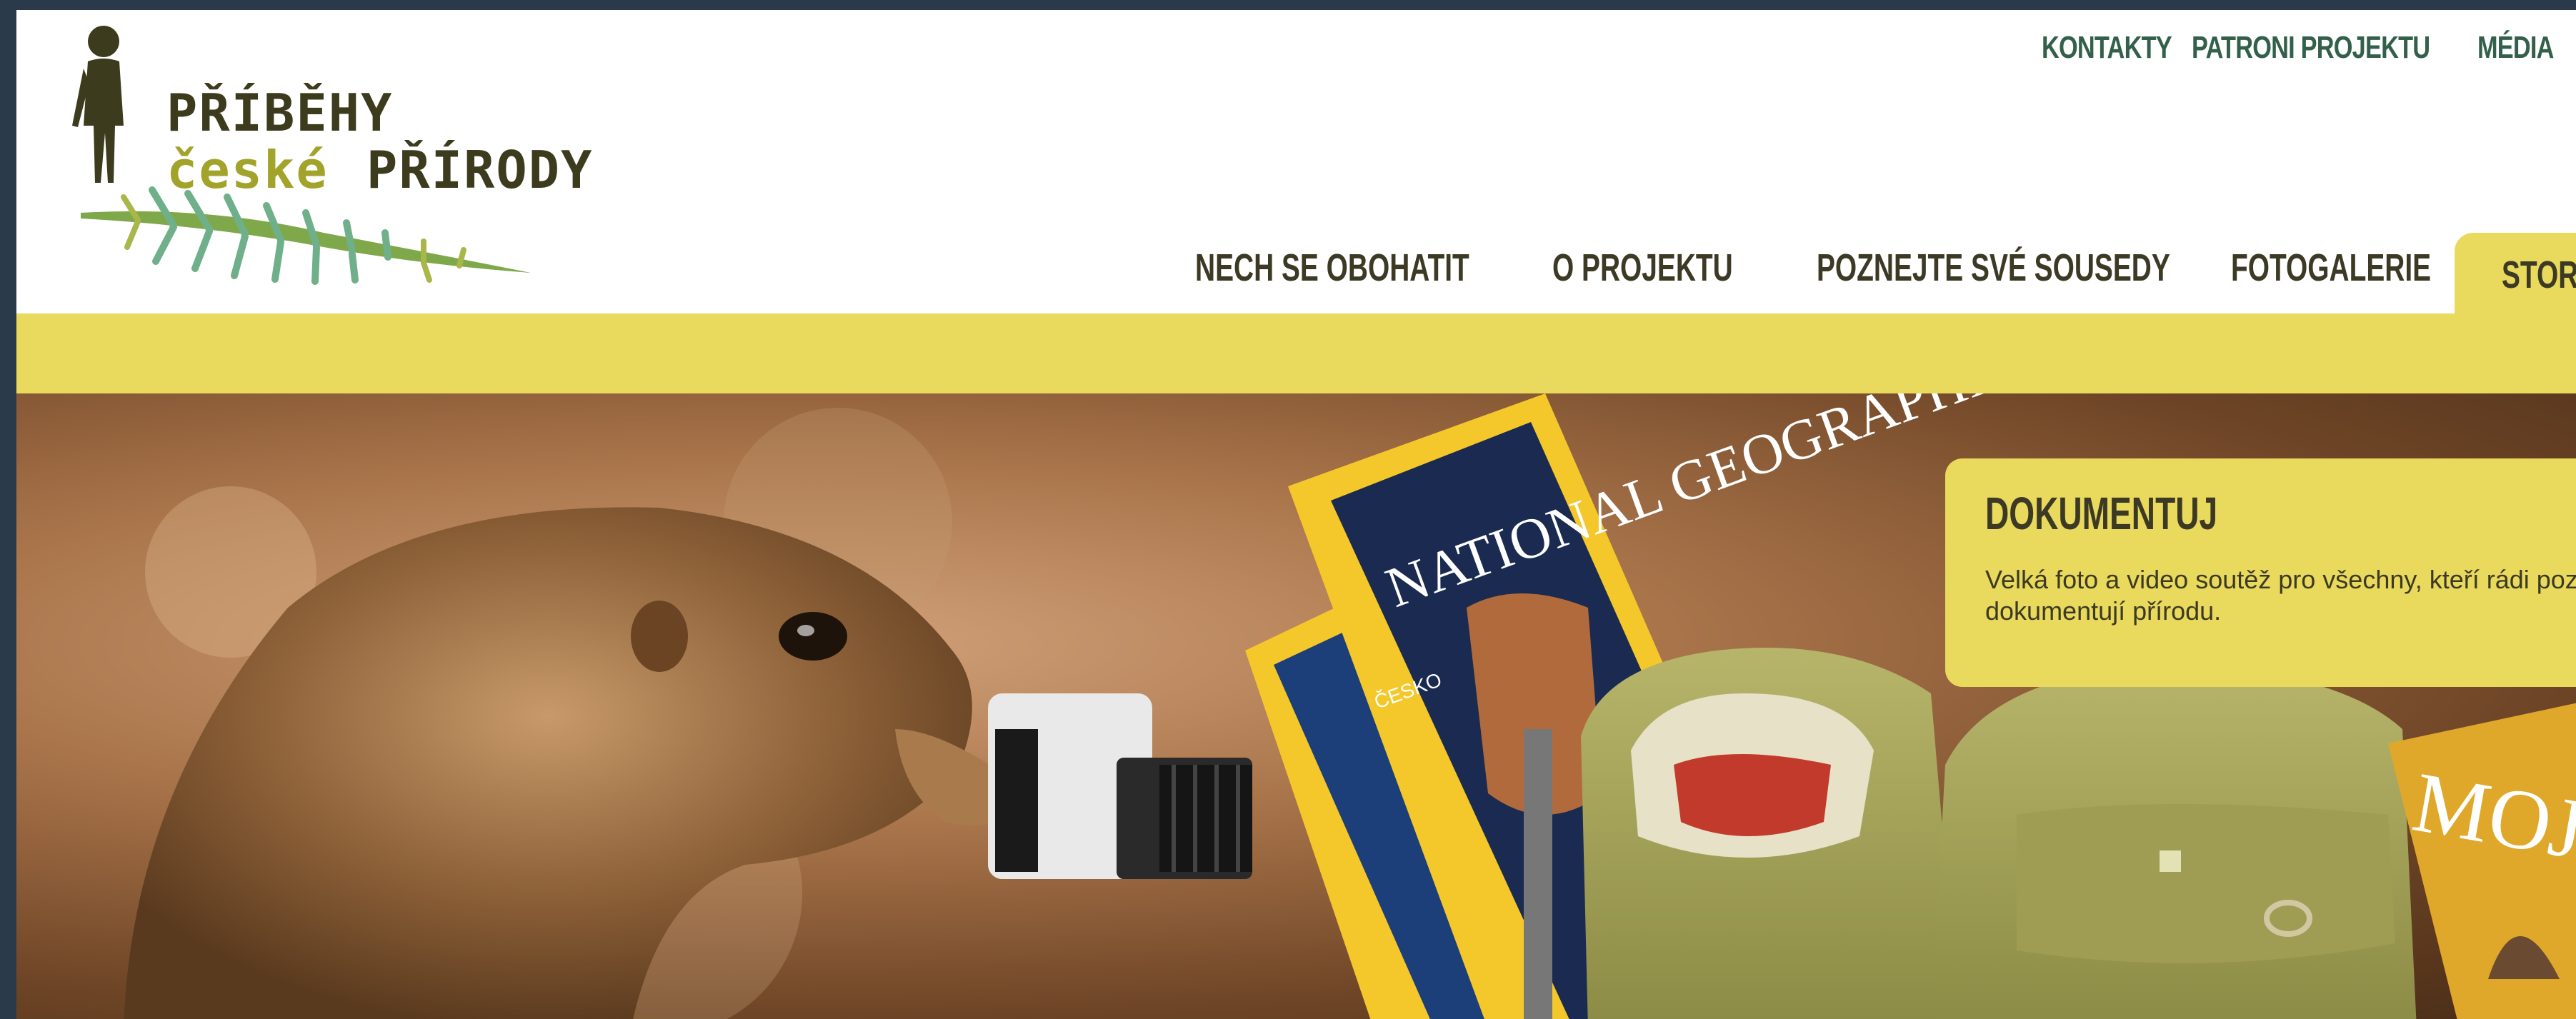 This screenshot has width=2576, height=1019. Describe the element at coordinates (2539, 275) in the screenshot. I see `nav-story-label: STORY` at that location.